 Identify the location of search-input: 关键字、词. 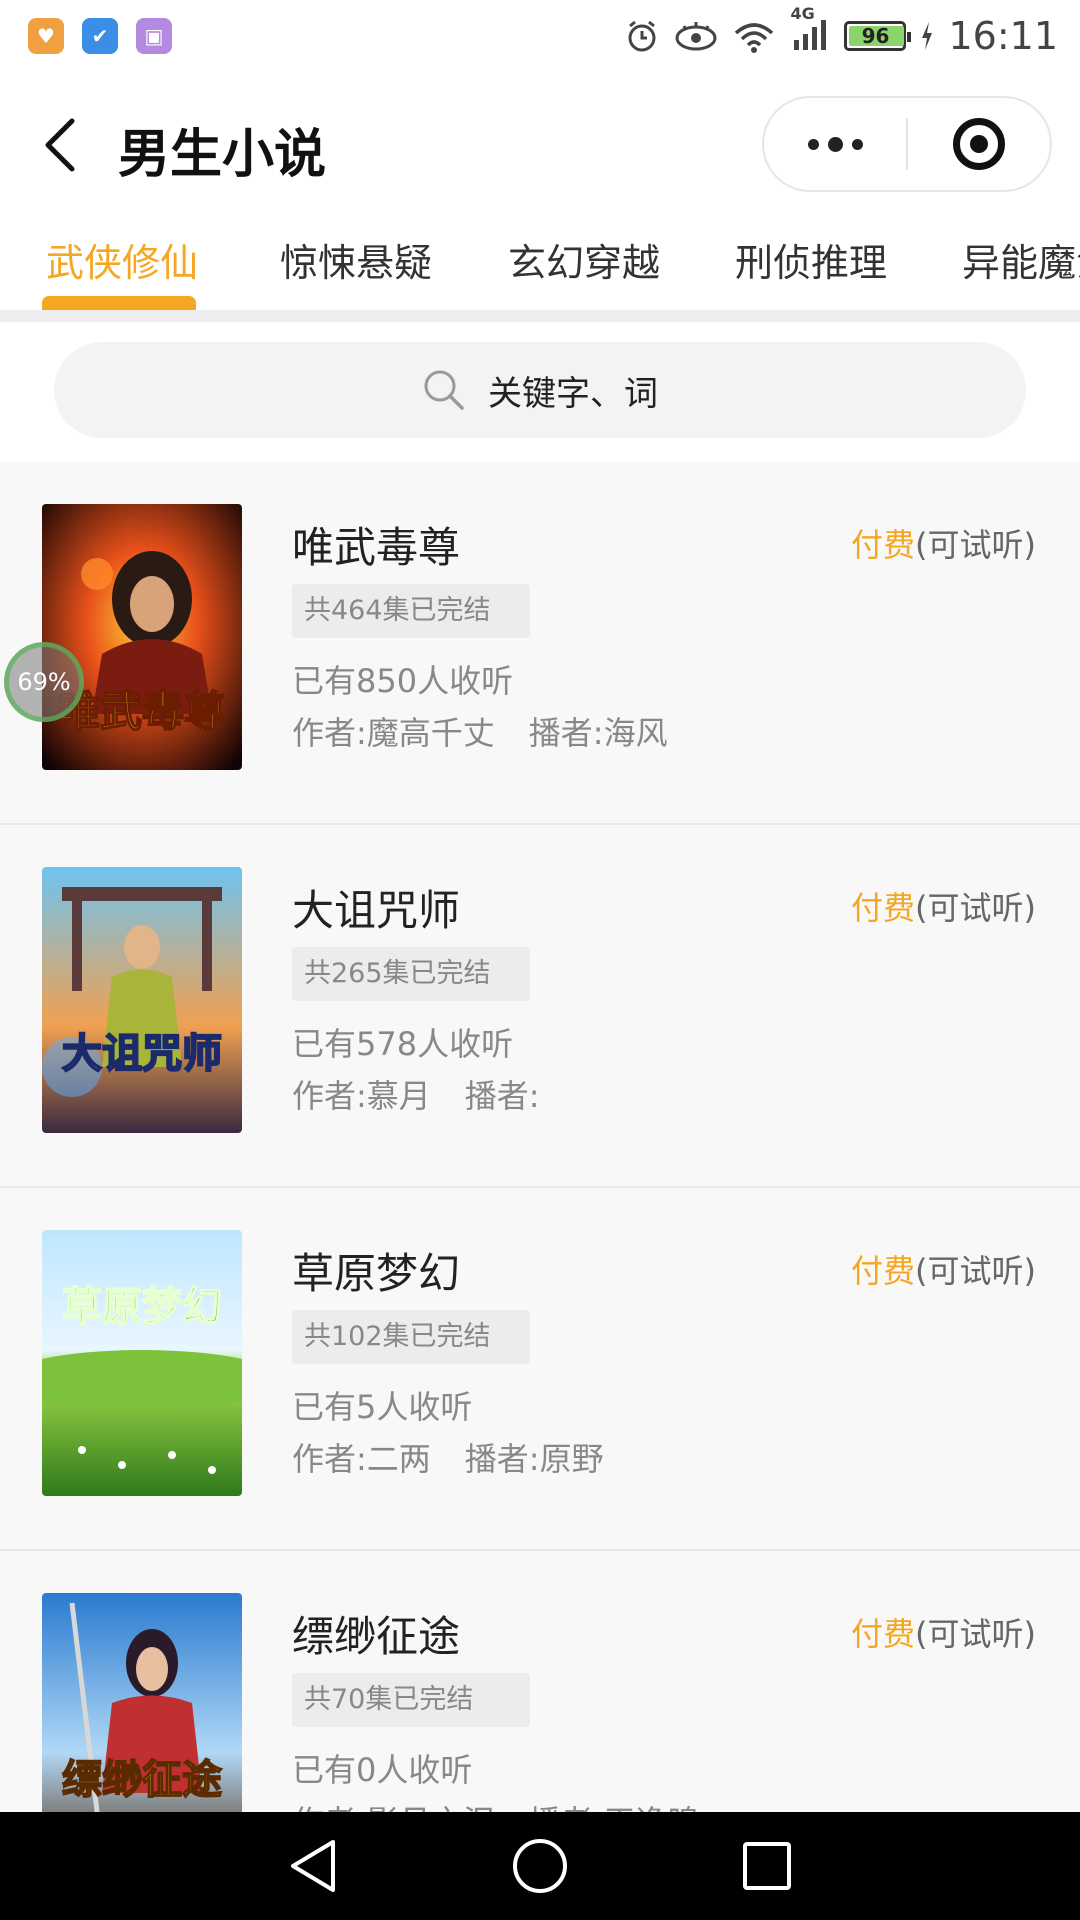
(540, 390).